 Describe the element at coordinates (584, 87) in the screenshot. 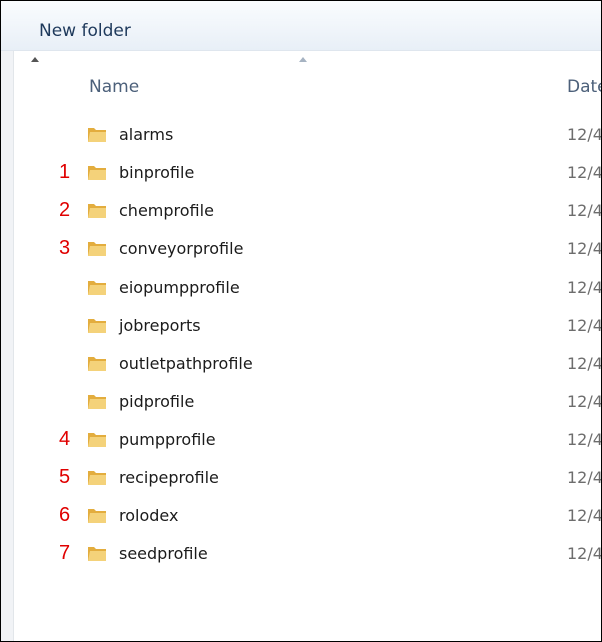

I see `column-header-date: Date` at that location.